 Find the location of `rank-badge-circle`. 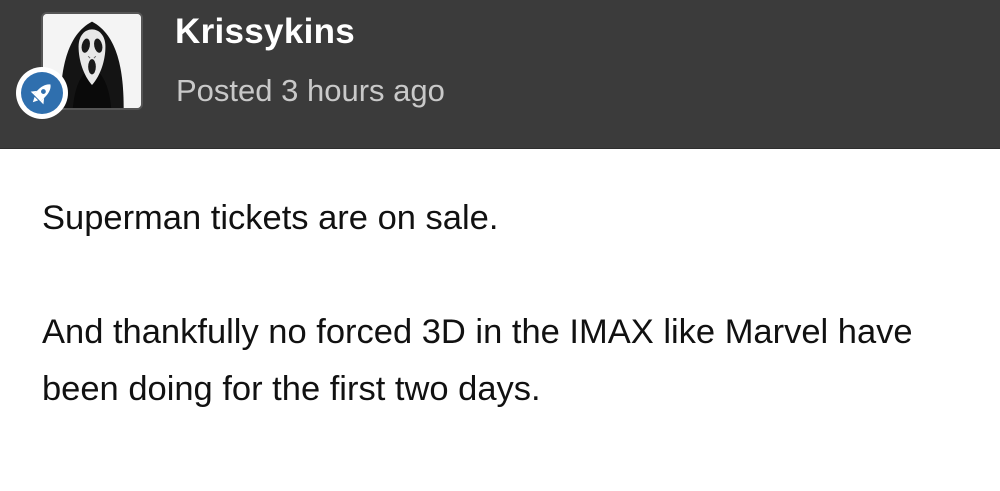

rank-badge-circle is located at coordinates (42, 93).